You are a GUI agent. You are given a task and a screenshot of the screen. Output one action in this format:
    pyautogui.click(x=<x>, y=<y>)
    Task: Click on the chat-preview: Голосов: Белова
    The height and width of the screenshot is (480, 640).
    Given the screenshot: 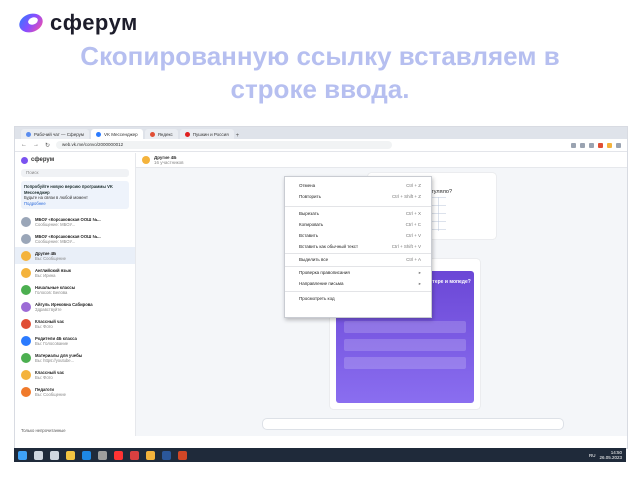 What is the action you would take?
    pyautogui.click(x=51, y=292)
    